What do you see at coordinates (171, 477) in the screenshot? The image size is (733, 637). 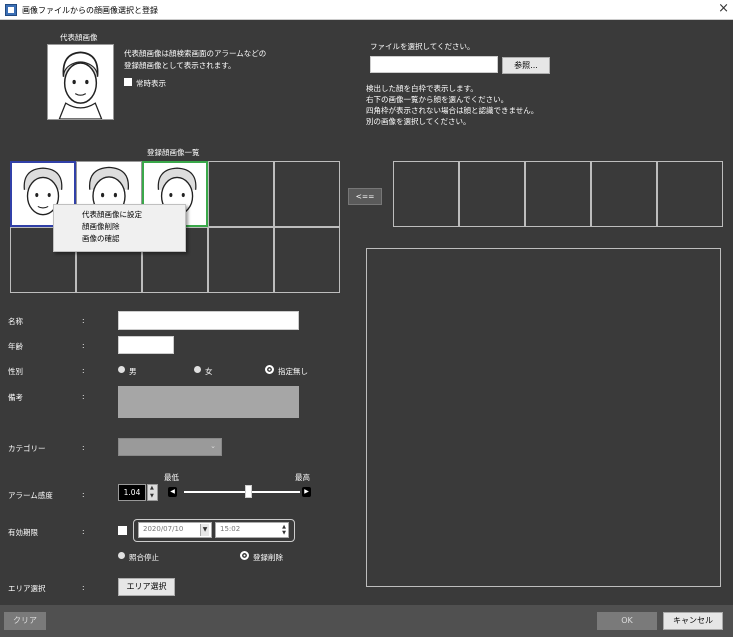 I see `alarm-low-label: 最低` at bounding box center [171, 477].